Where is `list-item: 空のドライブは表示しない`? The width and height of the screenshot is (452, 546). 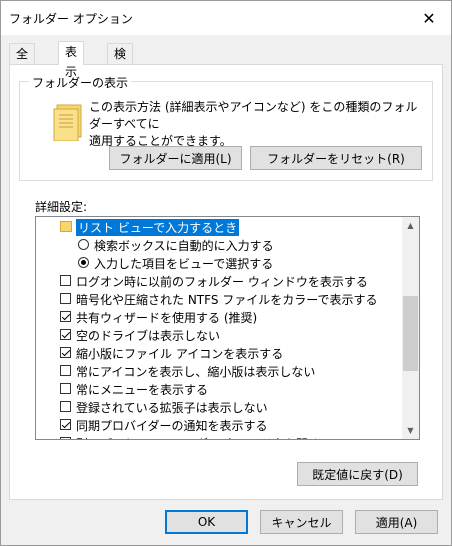
list-item: 空のドライブは表示しない is located at coordinates (219, 335).